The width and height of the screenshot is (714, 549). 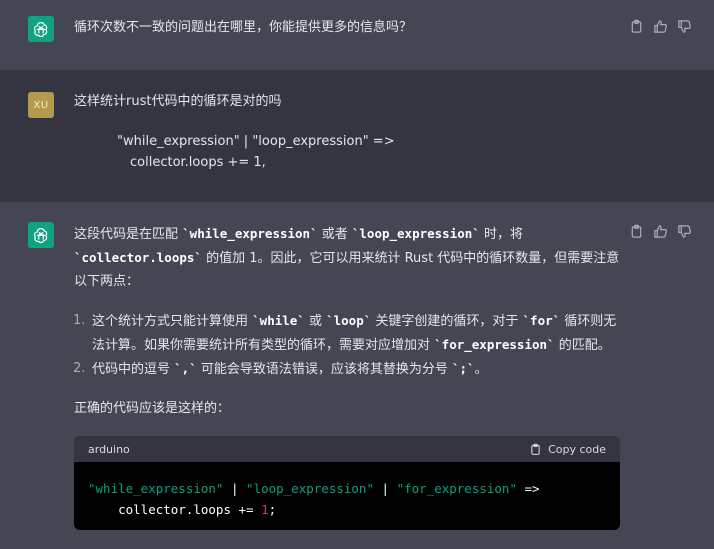 I want to click on code-string: "while_expression", so click(x=156, y=488).